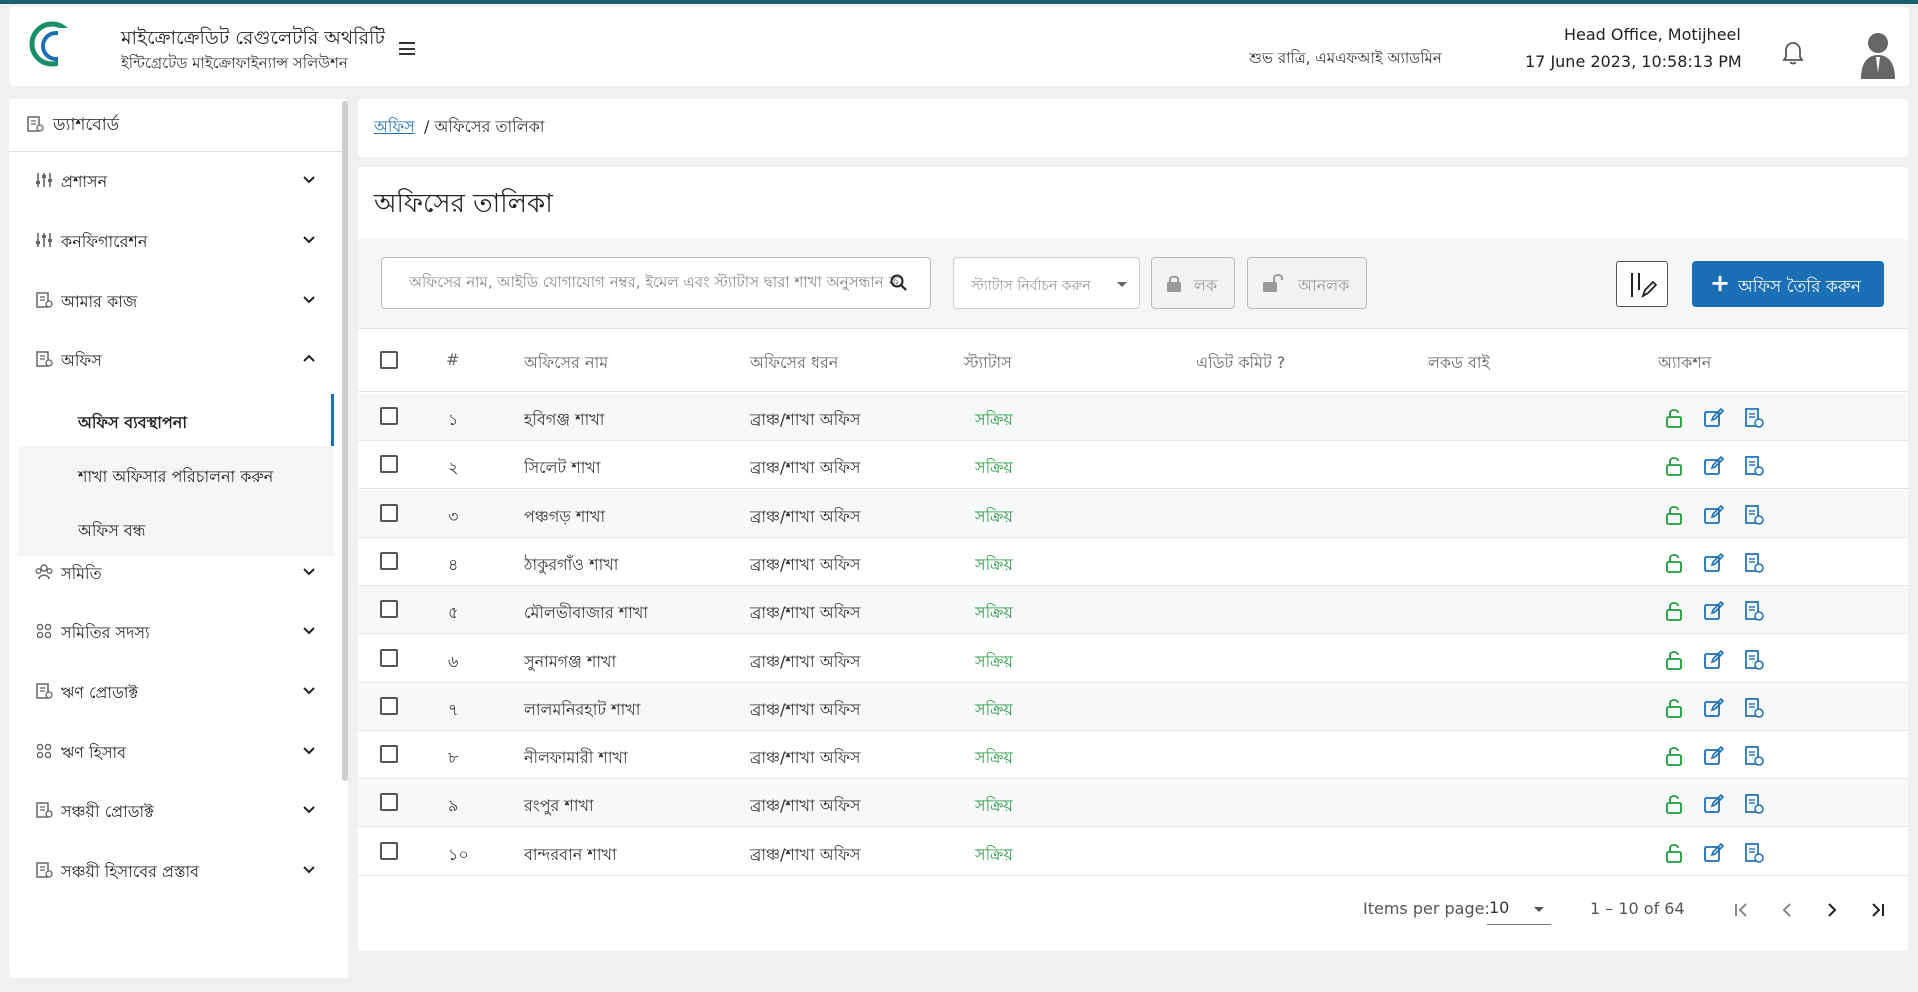 This screenshot has width=1918, height=992. What do you see at coordinates (1788, 284) in the screenshot?
I see `create-office-button: + অফিস তৈরি করুন` at bounding box center [1788, 284].